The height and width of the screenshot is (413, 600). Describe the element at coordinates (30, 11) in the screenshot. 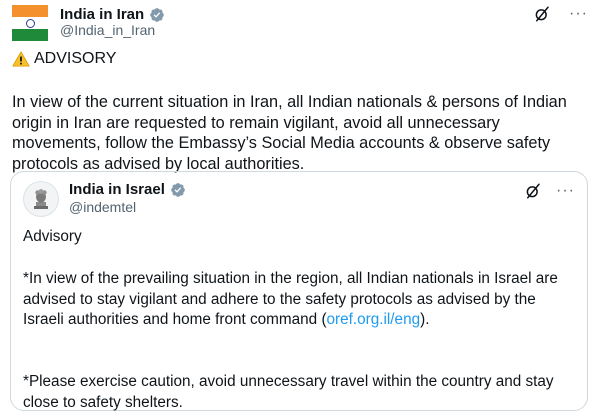

I see `flag-saffron-band` at that location.